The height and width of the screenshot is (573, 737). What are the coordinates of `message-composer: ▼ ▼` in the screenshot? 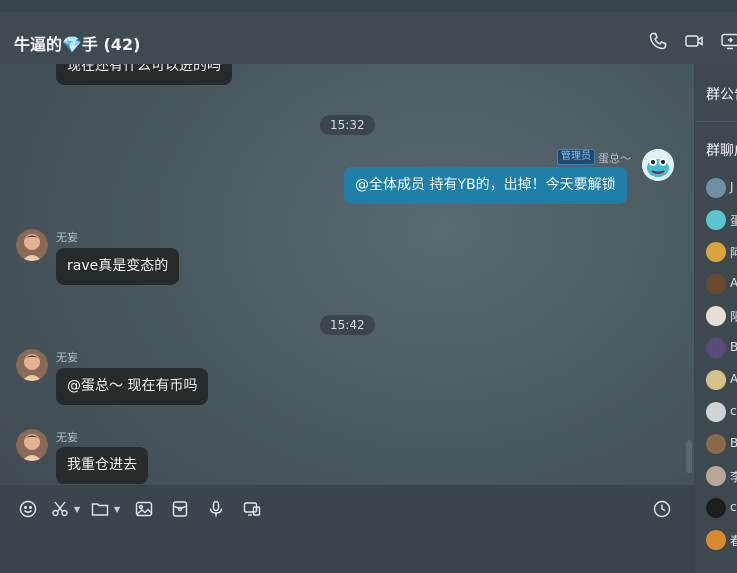 It's located at (347, 529).